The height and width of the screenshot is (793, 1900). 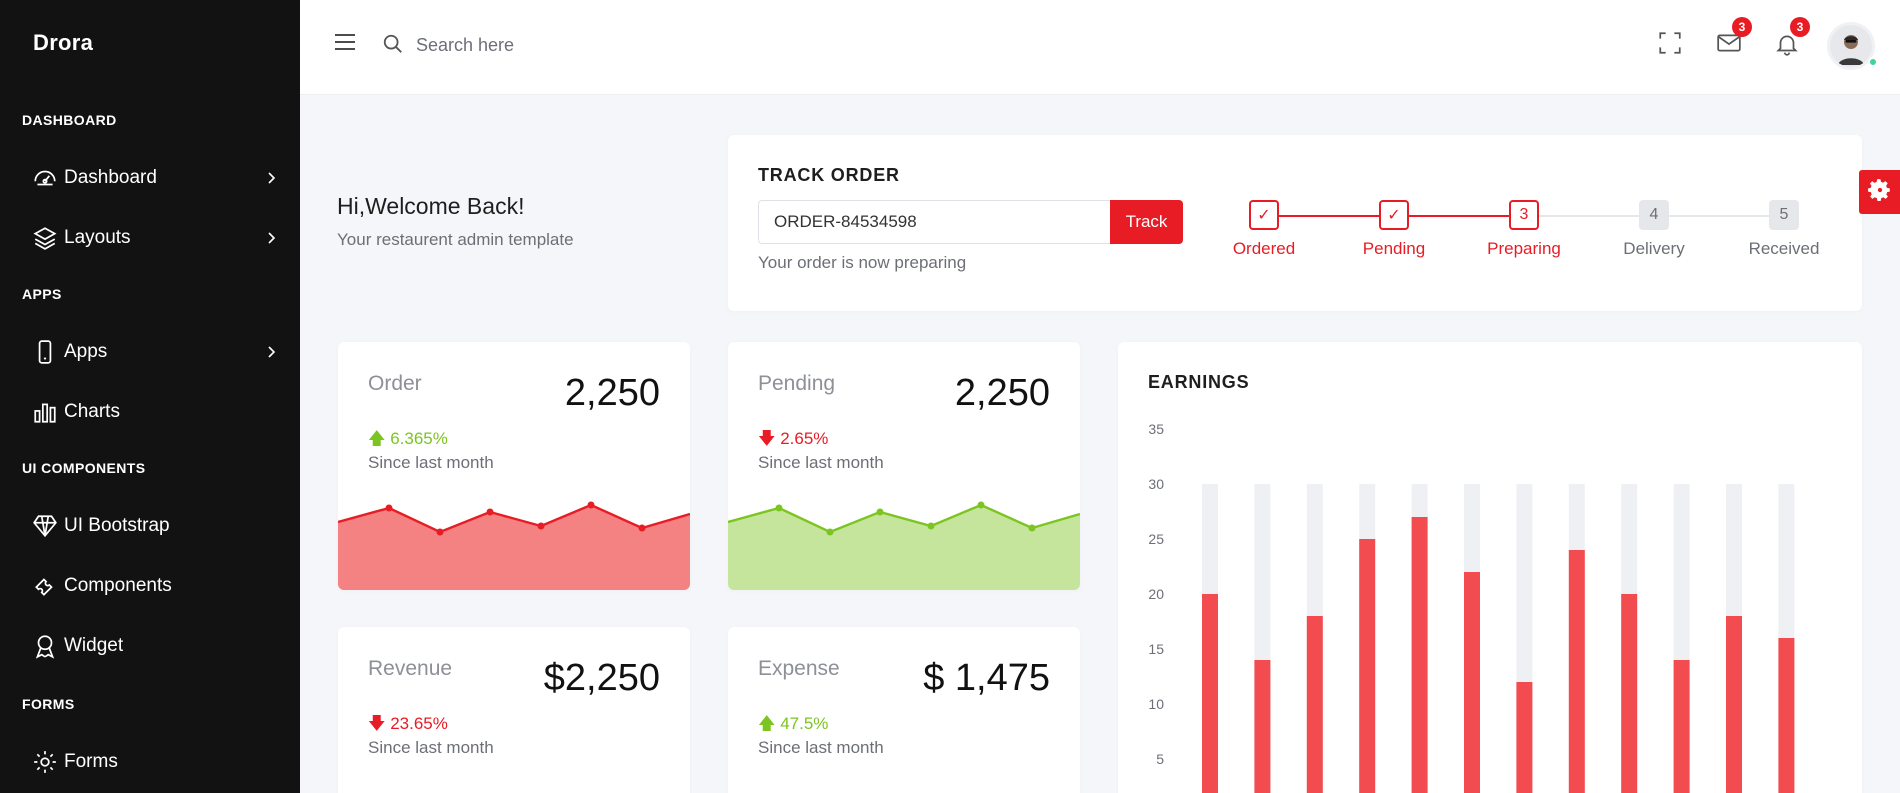 I want to click on stat-card-pending: Pending 2,250 🡇 2.65% Since last month, so click(x=904, y=466).